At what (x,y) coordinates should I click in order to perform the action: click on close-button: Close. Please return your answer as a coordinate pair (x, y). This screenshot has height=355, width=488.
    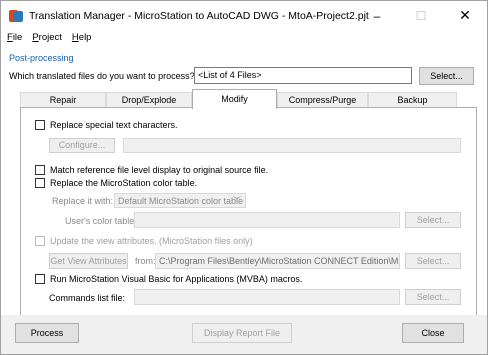
    Looking at the image, I should click on (433, 333).